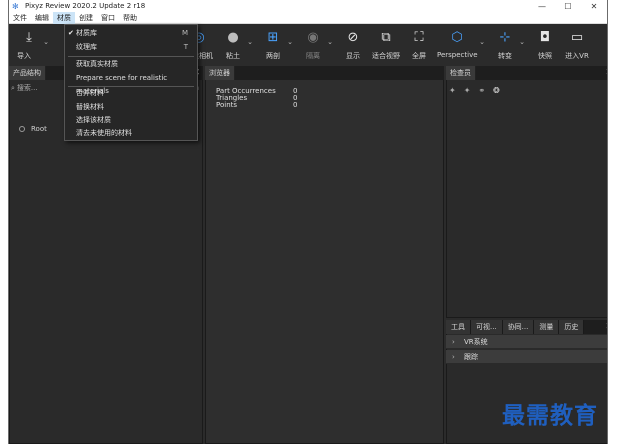  I want to click on inspector-panel, so click(526, 192).